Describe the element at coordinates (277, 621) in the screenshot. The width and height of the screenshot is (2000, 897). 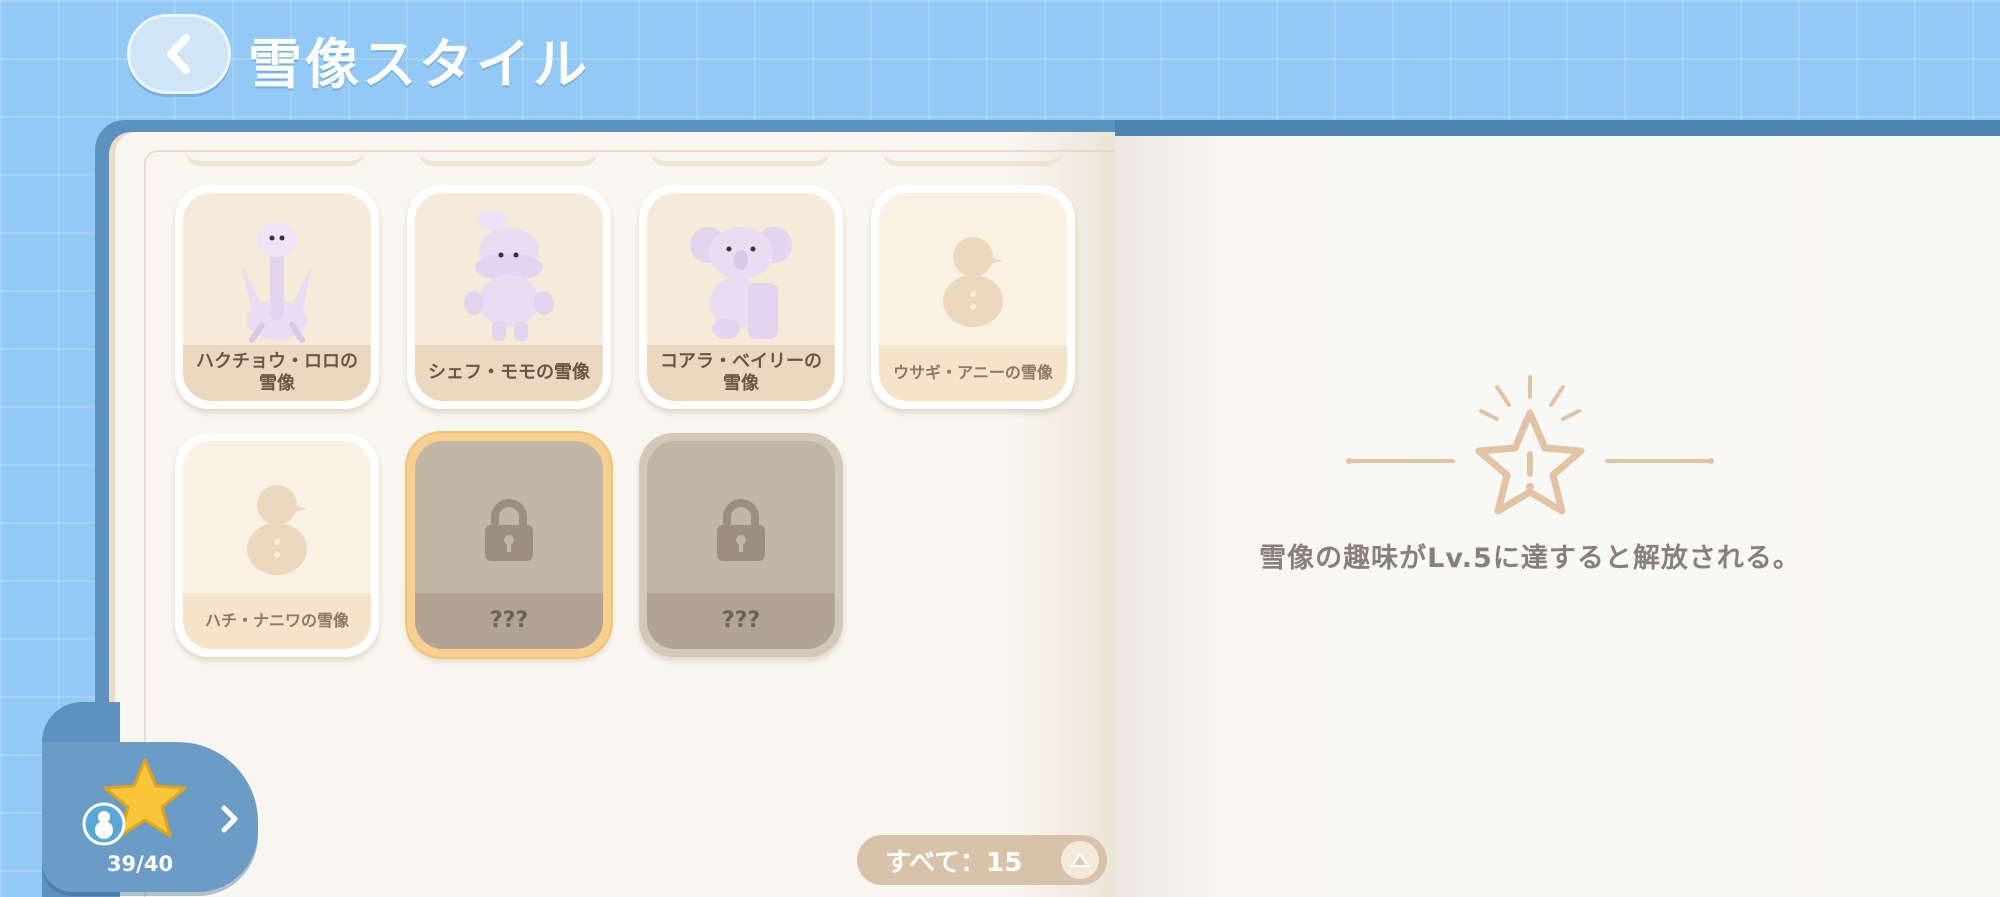
I see `card-label: ハチ・ナニワの雪像` at that location.